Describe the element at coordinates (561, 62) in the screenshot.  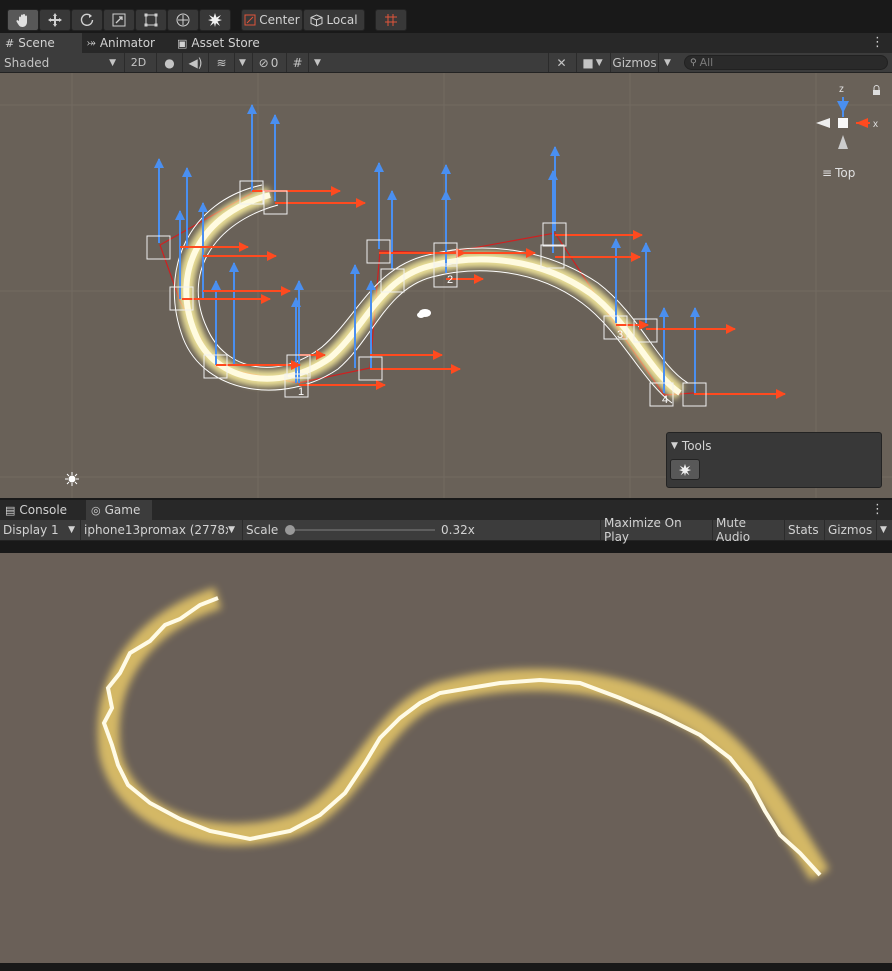
I see `tools-toggle: ✕` at that location.